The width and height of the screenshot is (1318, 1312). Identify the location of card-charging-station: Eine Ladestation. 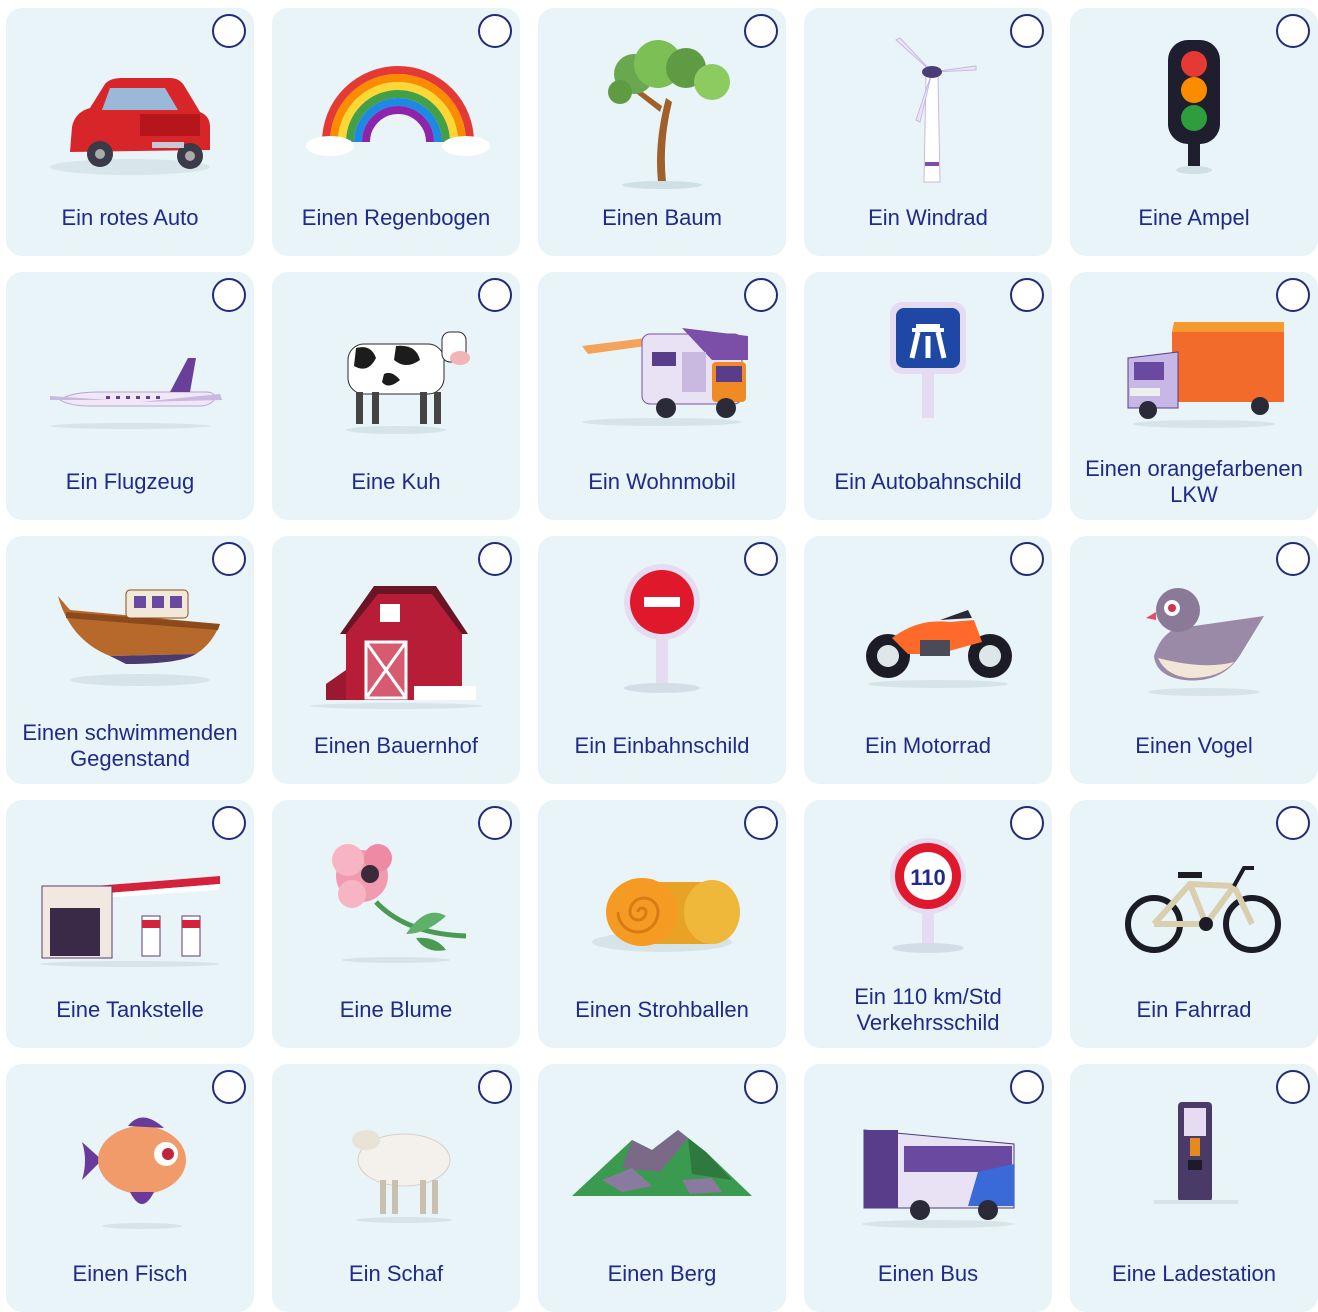
(1194, 1188).